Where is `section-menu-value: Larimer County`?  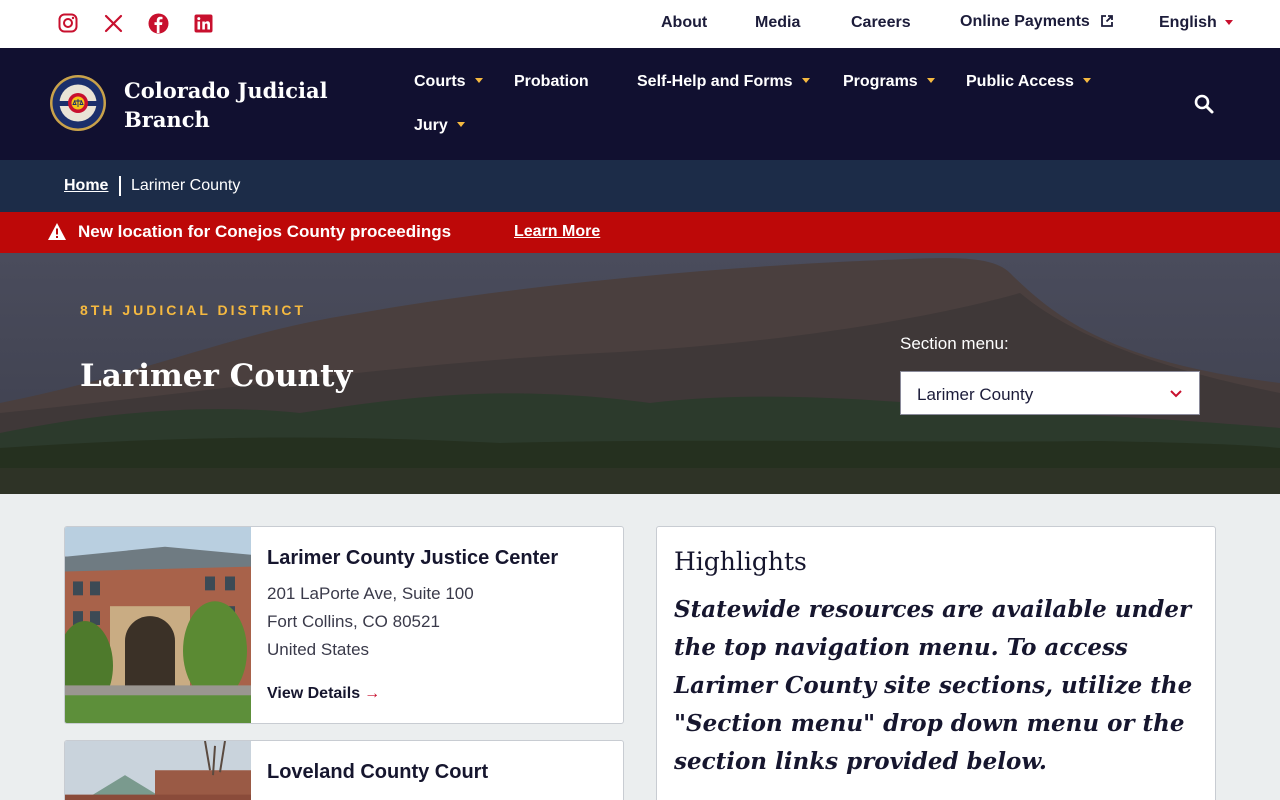 section-menu-value: Larimer County is located at coordinates (975, 394).